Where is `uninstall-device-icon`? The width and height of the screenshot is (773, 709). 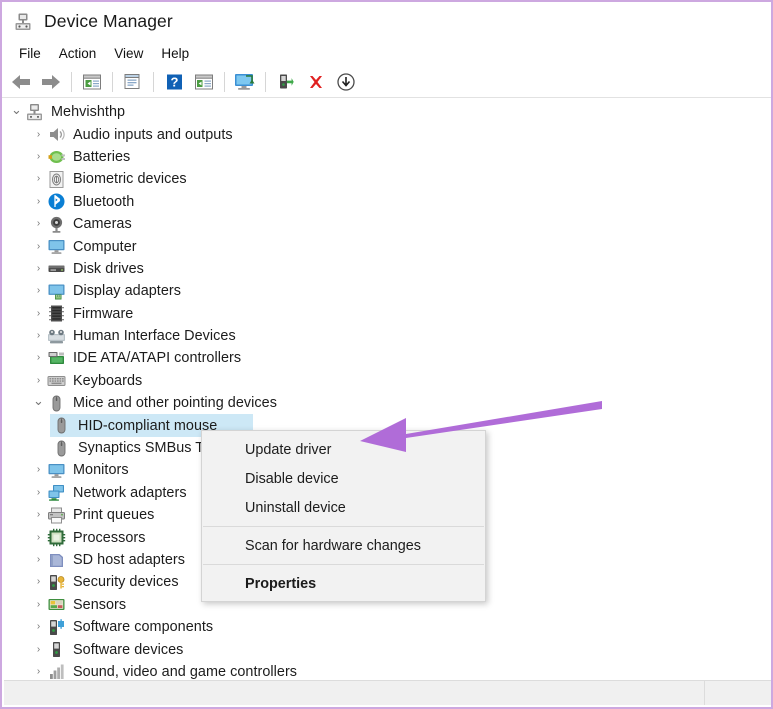 uninstall-device-icon is located at coordinates (316, 82).